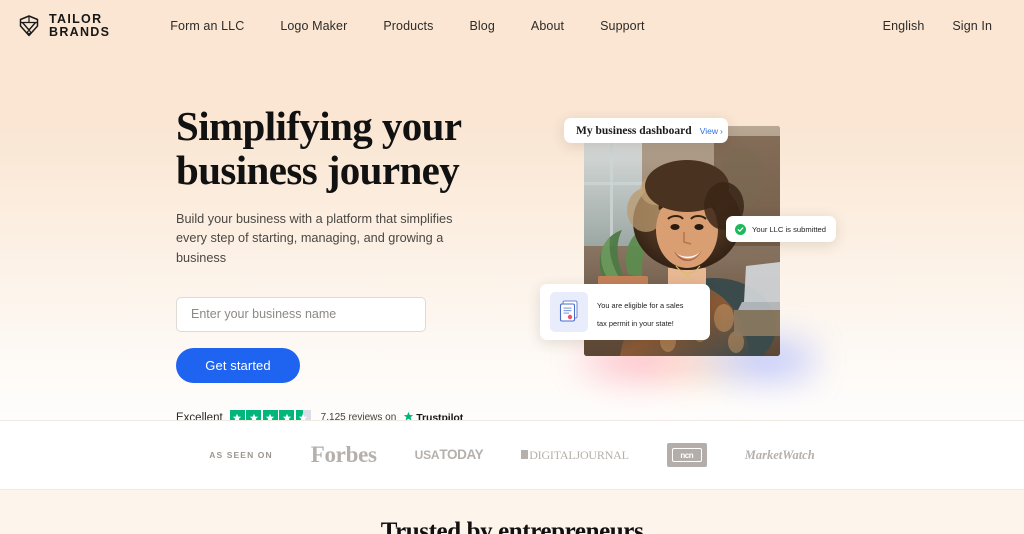  I want to click on shield-logo-icon, so click(29, 26).